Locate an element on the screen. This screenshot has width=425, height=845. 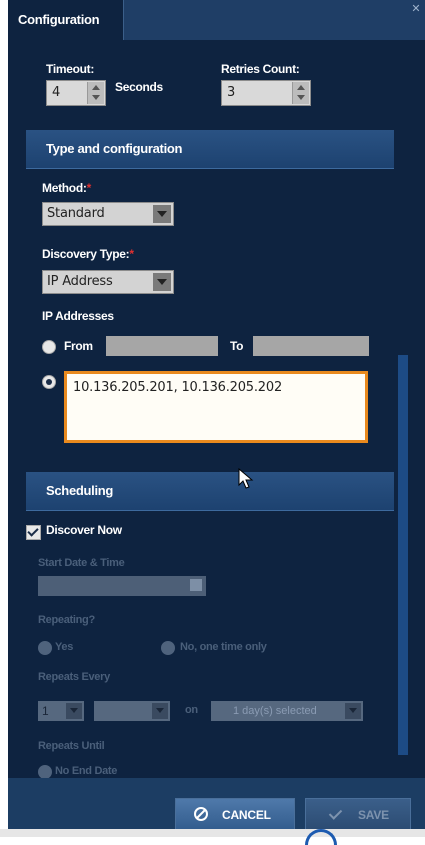
discovery-type-value: IP Address is located at coordinates (80, 281).